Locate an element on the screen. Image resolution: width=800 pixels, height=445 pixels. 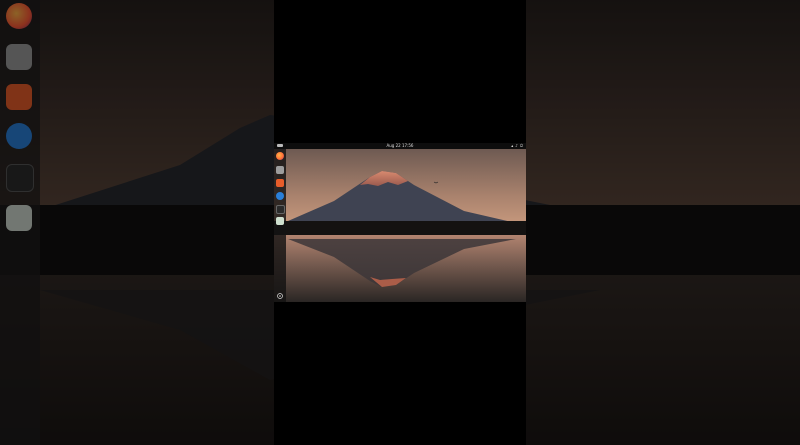
clock: Aug 22 17:56 is located at coordinates (400, 146).